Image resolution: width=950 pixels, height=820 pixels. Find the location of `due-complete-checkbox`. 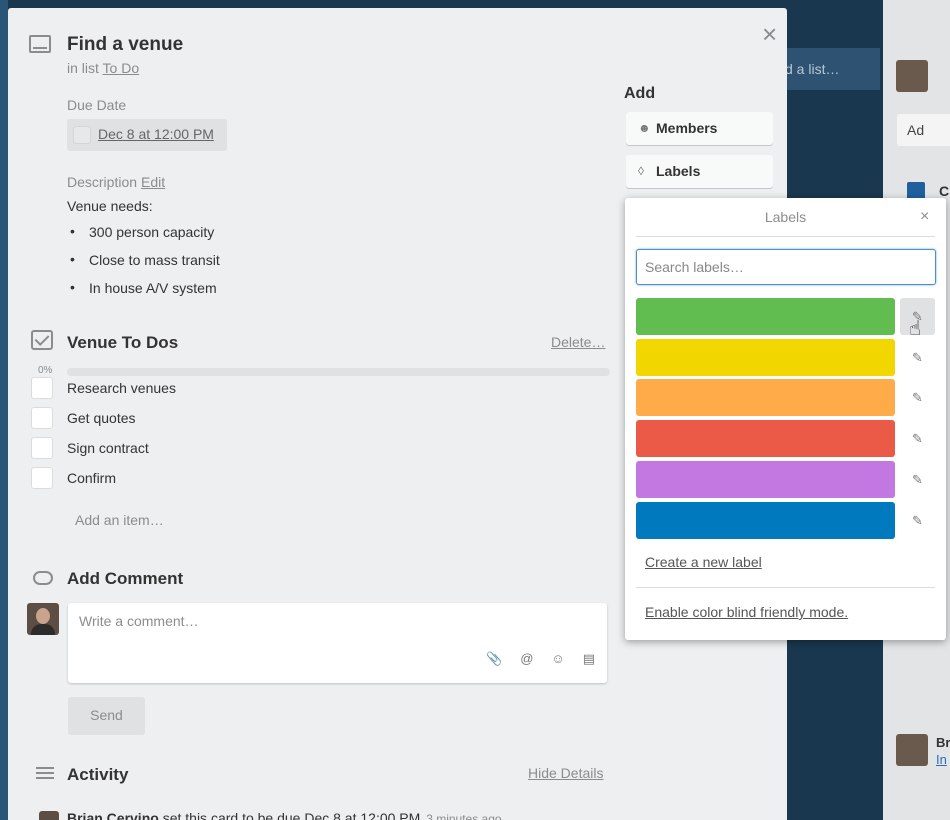

due-complete-checkbox is located at coordinates (82, 135).